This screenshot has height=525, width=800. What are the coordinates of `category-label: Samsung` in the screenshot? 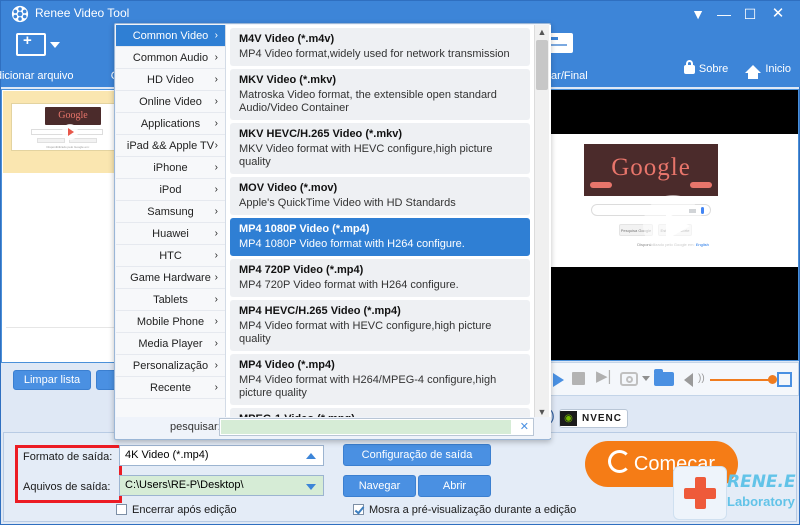 It's located at (170, 212).